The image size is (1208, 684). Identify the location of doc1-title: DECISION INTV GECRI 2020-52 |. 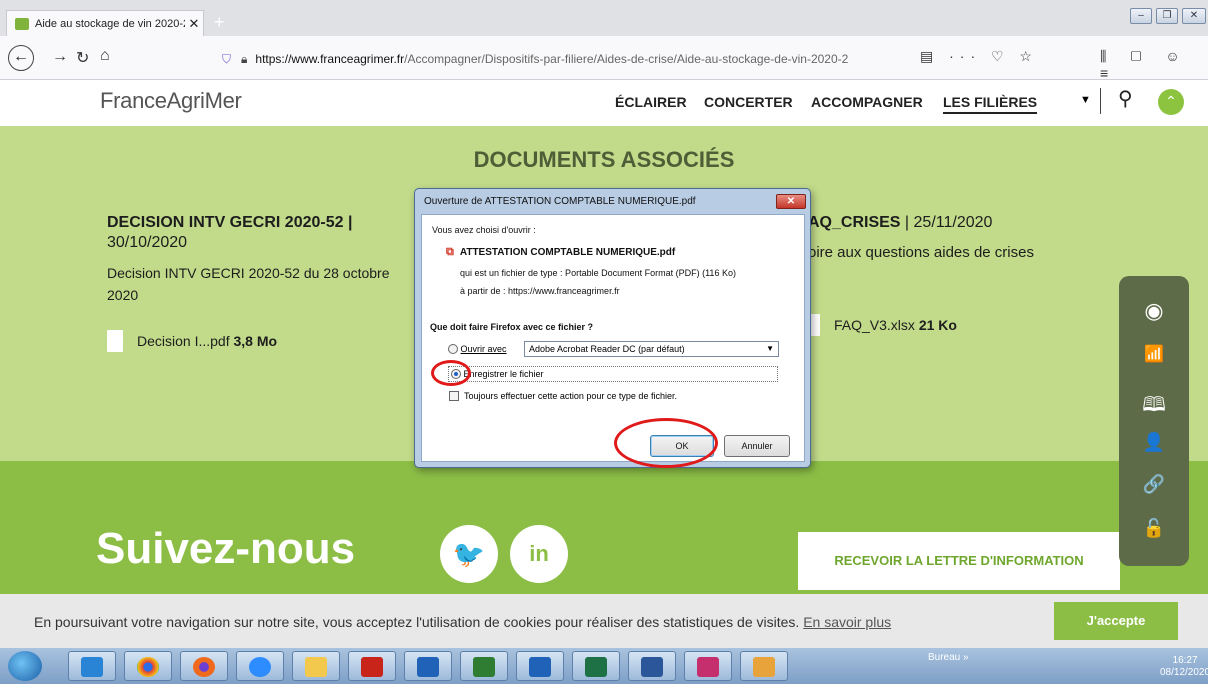
(230, 222).